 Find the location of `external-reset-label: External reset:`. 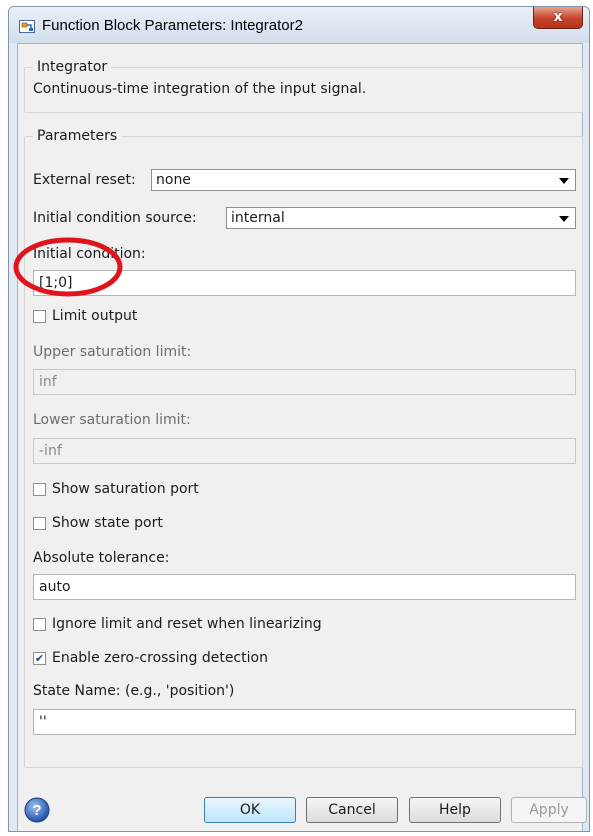

external-reset-label: External reset: is located at coordinates (84, 180).